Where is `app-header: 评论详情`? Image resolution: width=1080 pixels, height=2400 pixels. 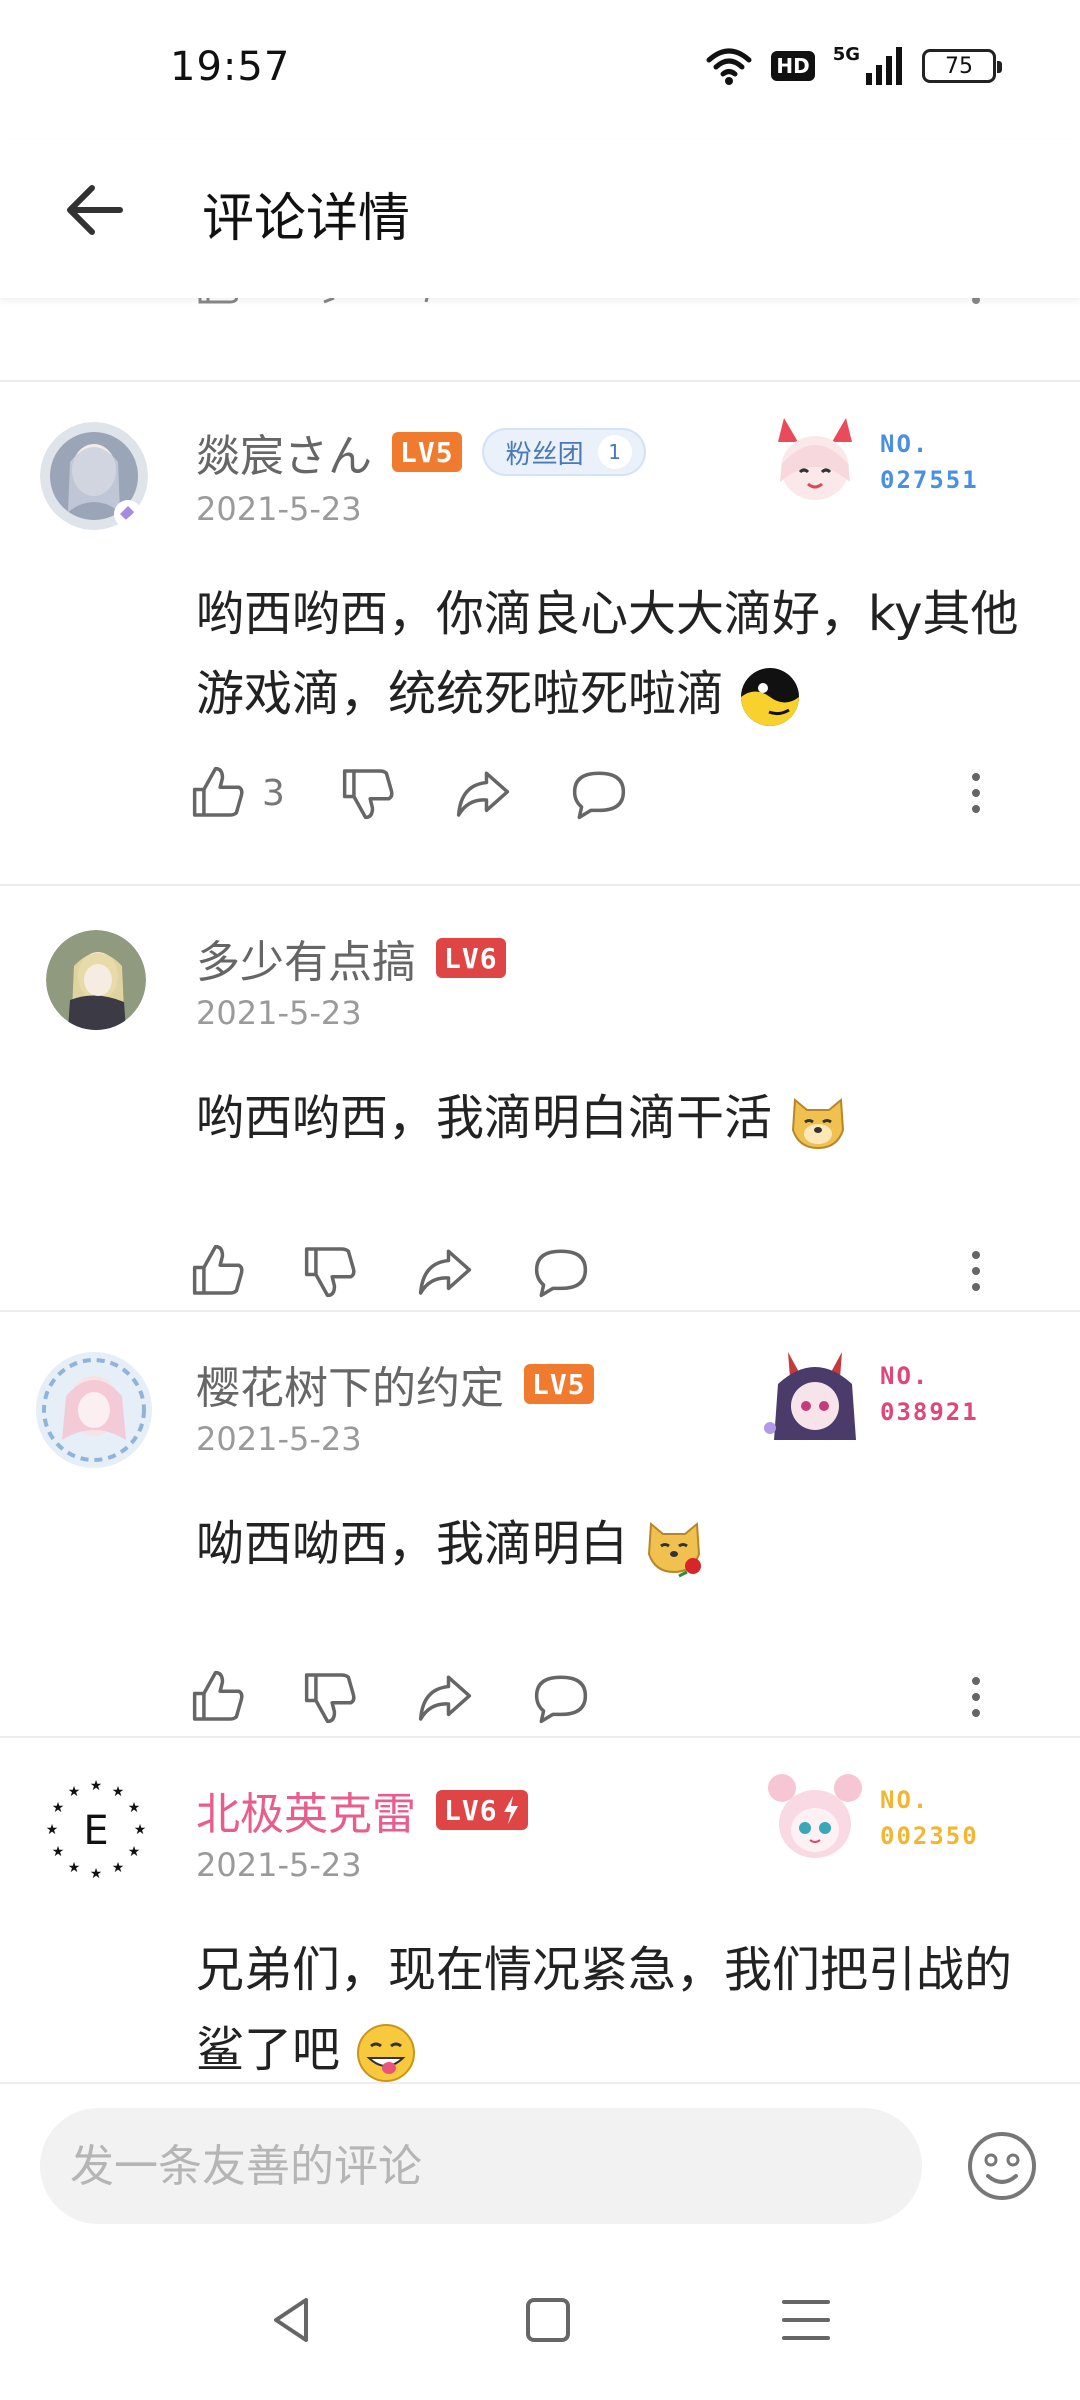 app-header: 评论详情 is located at coordinates (540, 219).